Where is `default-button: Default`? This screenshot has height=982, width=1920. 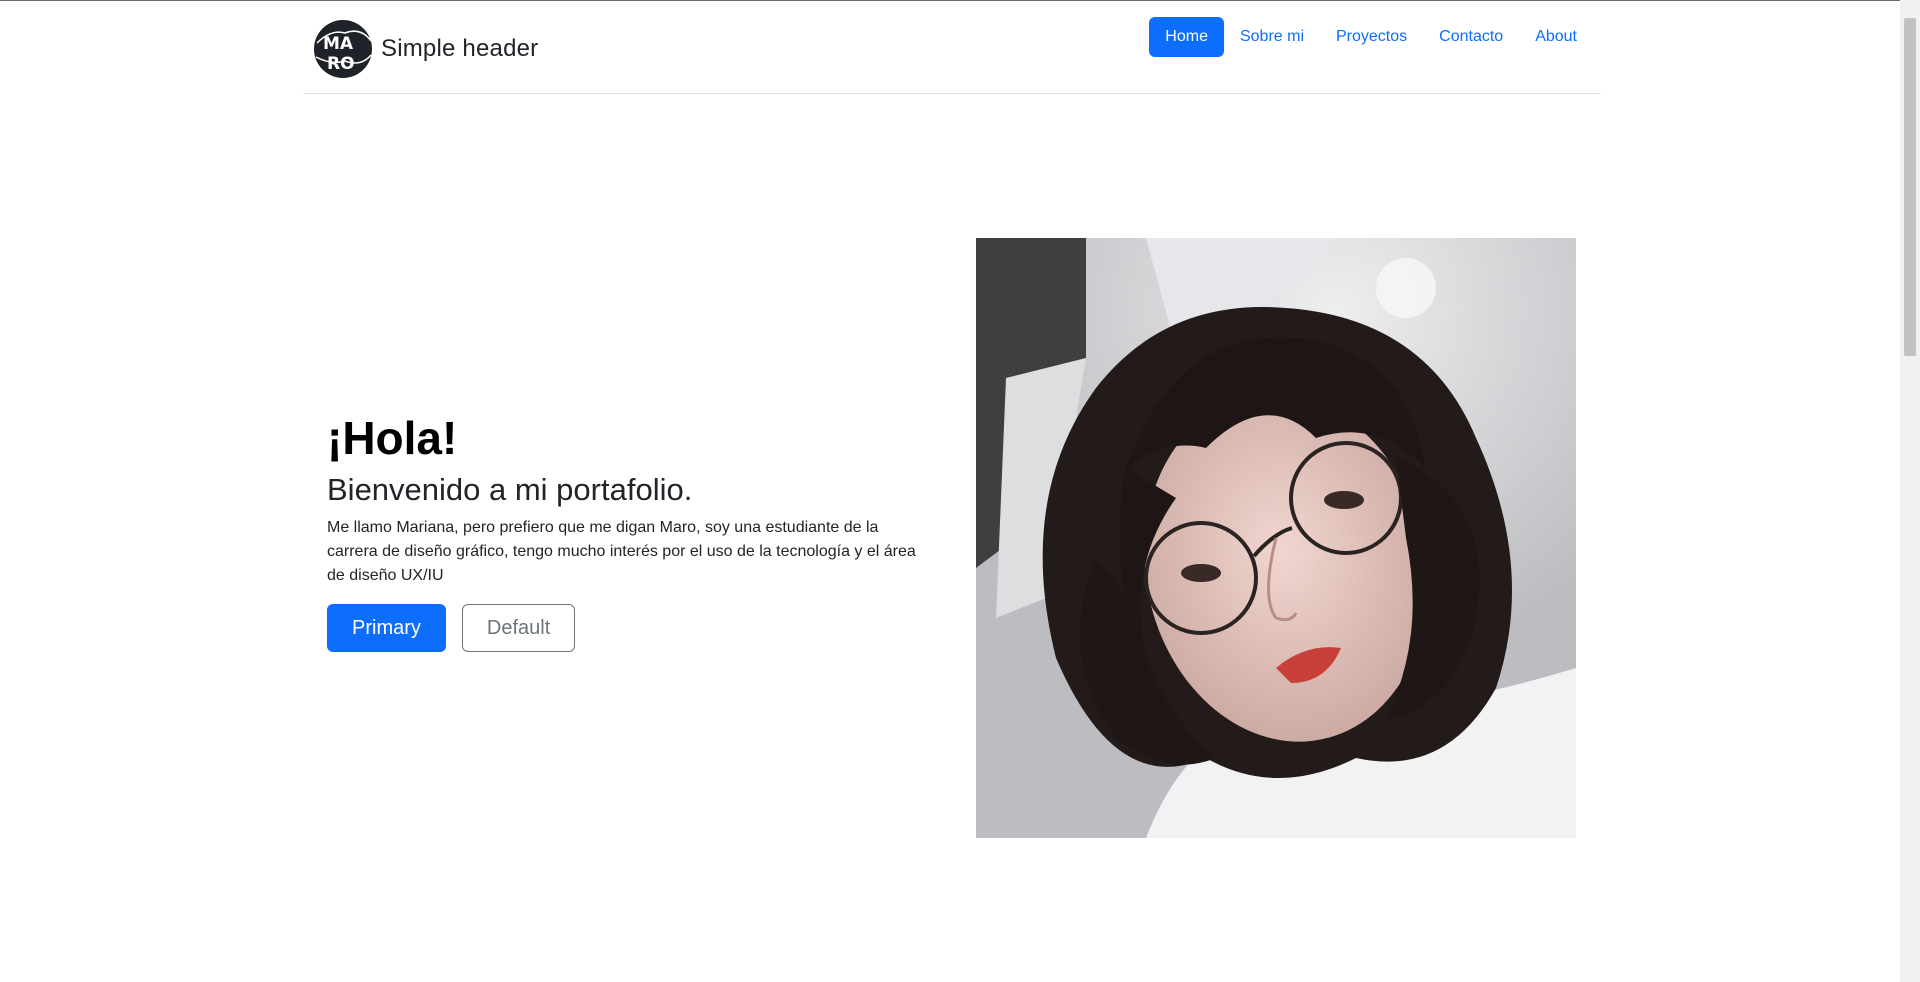
default-button: Default is located at coordinates (518, 628).